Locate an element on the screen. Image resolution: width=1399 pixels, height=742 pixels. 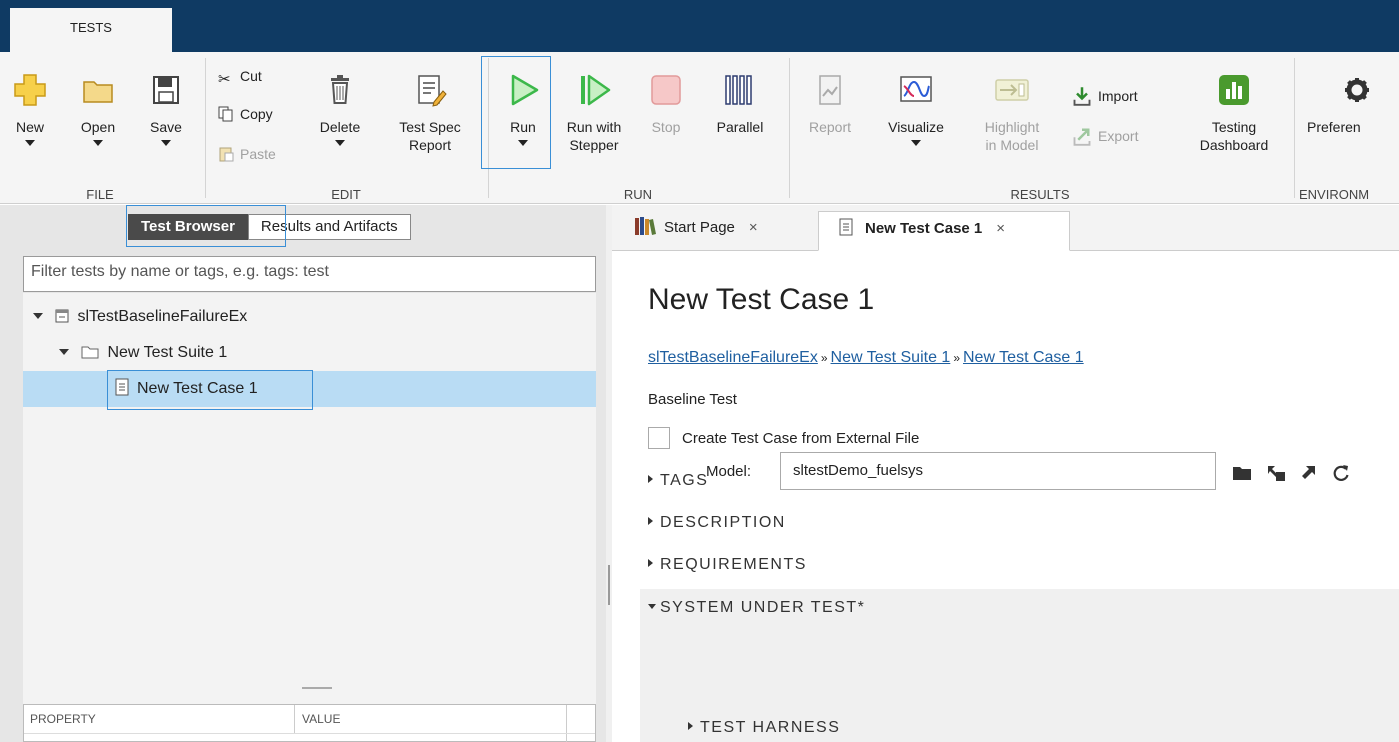
panel-resize-grip is located at coordinates (317, 688).